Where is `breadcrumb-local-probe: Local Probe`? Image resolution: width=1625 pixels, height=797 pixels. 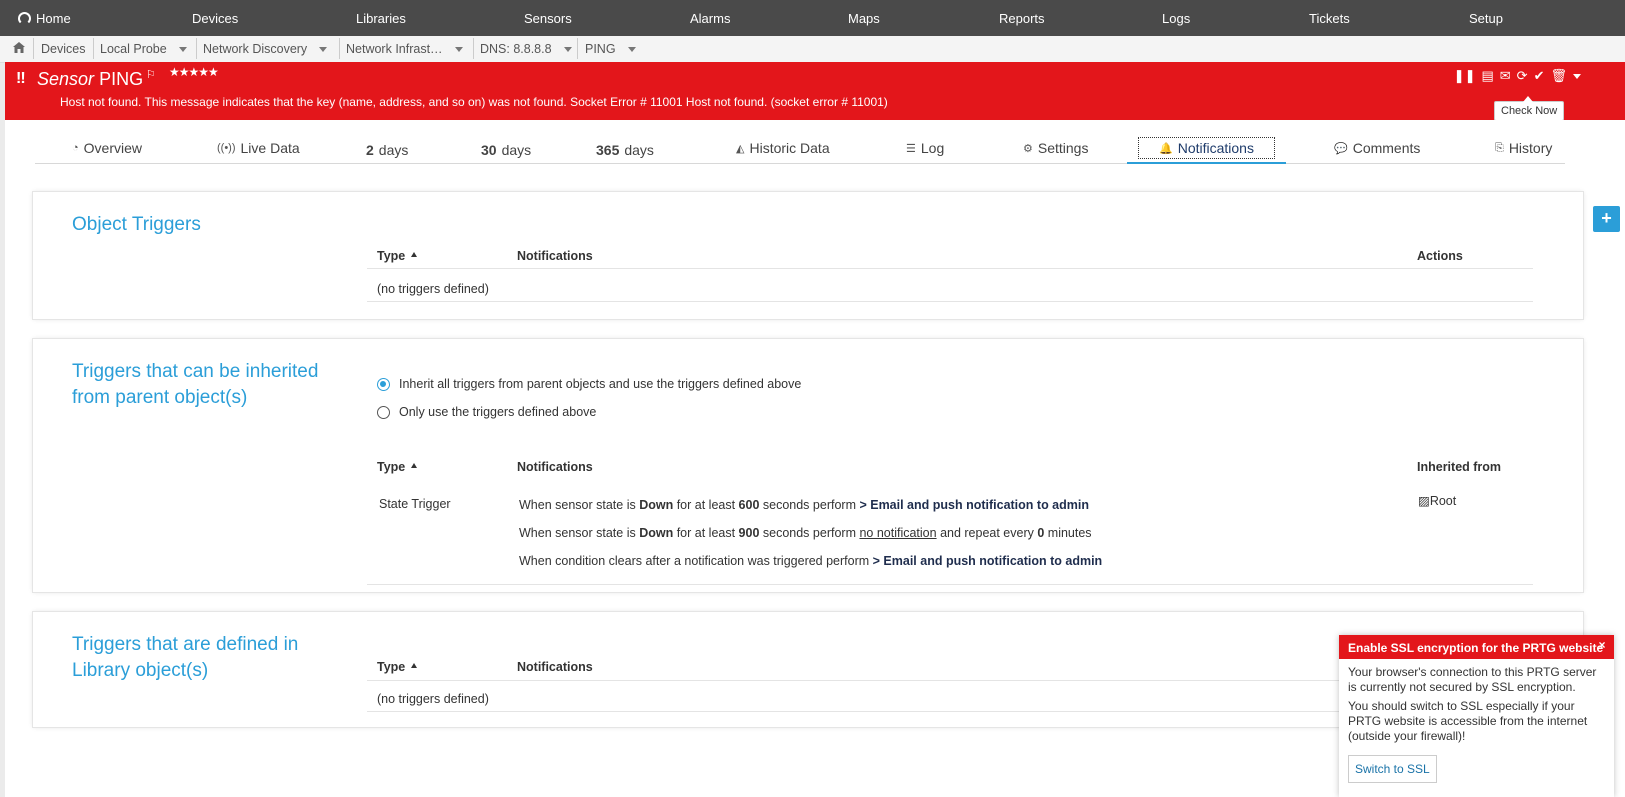
breadcrumb-local-probe: Local Probe is located at coordinates (143, 49).